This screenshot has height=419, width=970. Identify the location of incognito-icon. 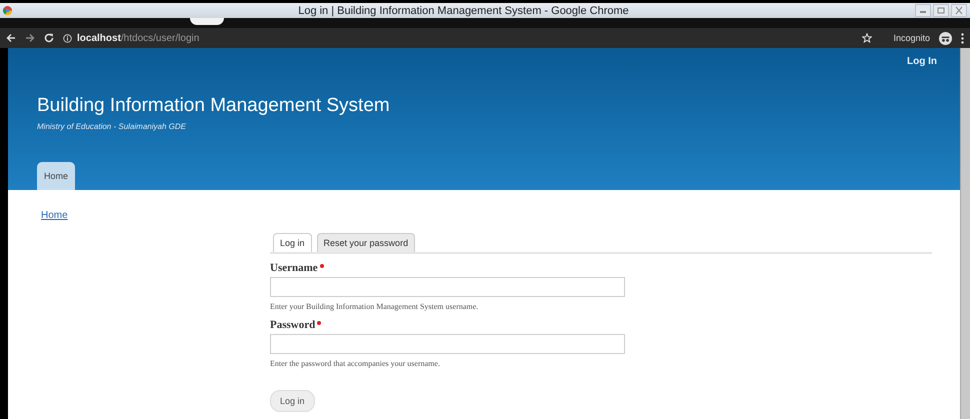
(945, 38).